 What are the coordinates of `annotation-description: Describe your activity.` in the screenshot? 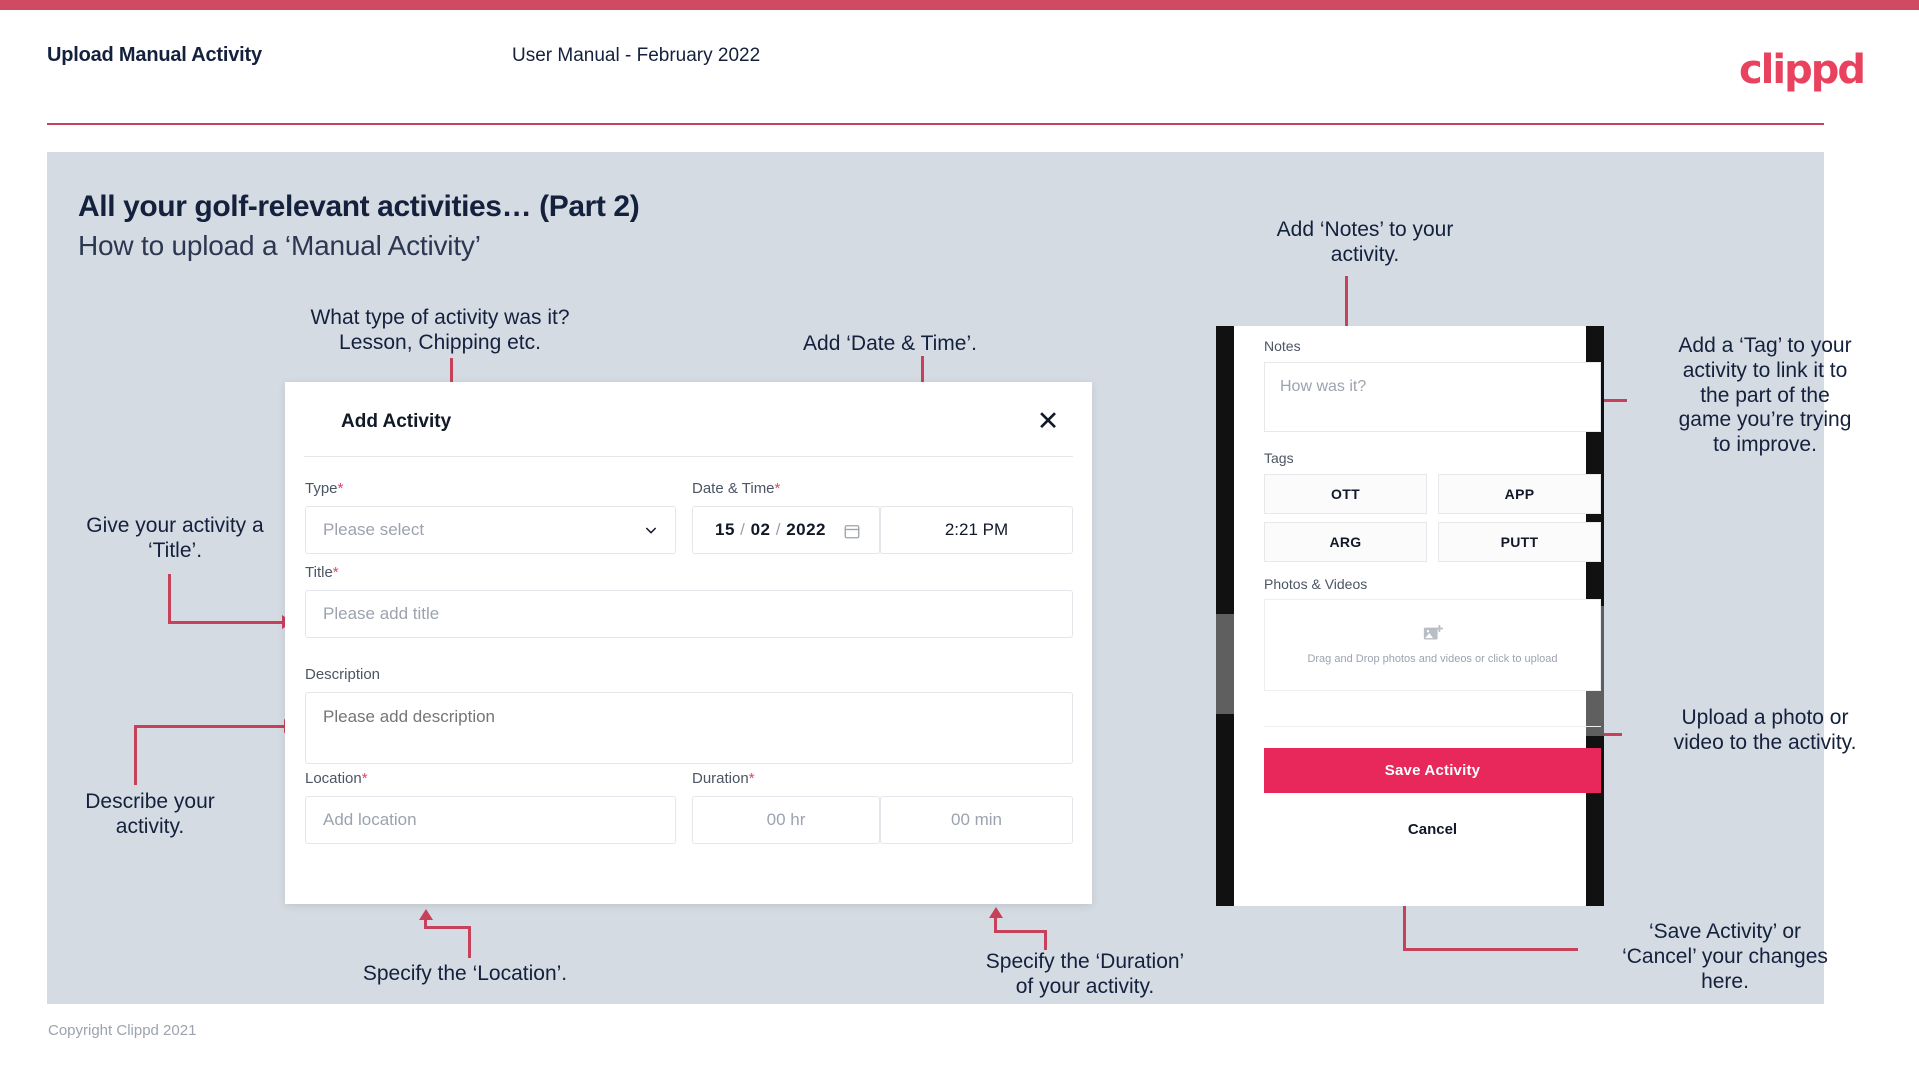 It's located at (150, 814).